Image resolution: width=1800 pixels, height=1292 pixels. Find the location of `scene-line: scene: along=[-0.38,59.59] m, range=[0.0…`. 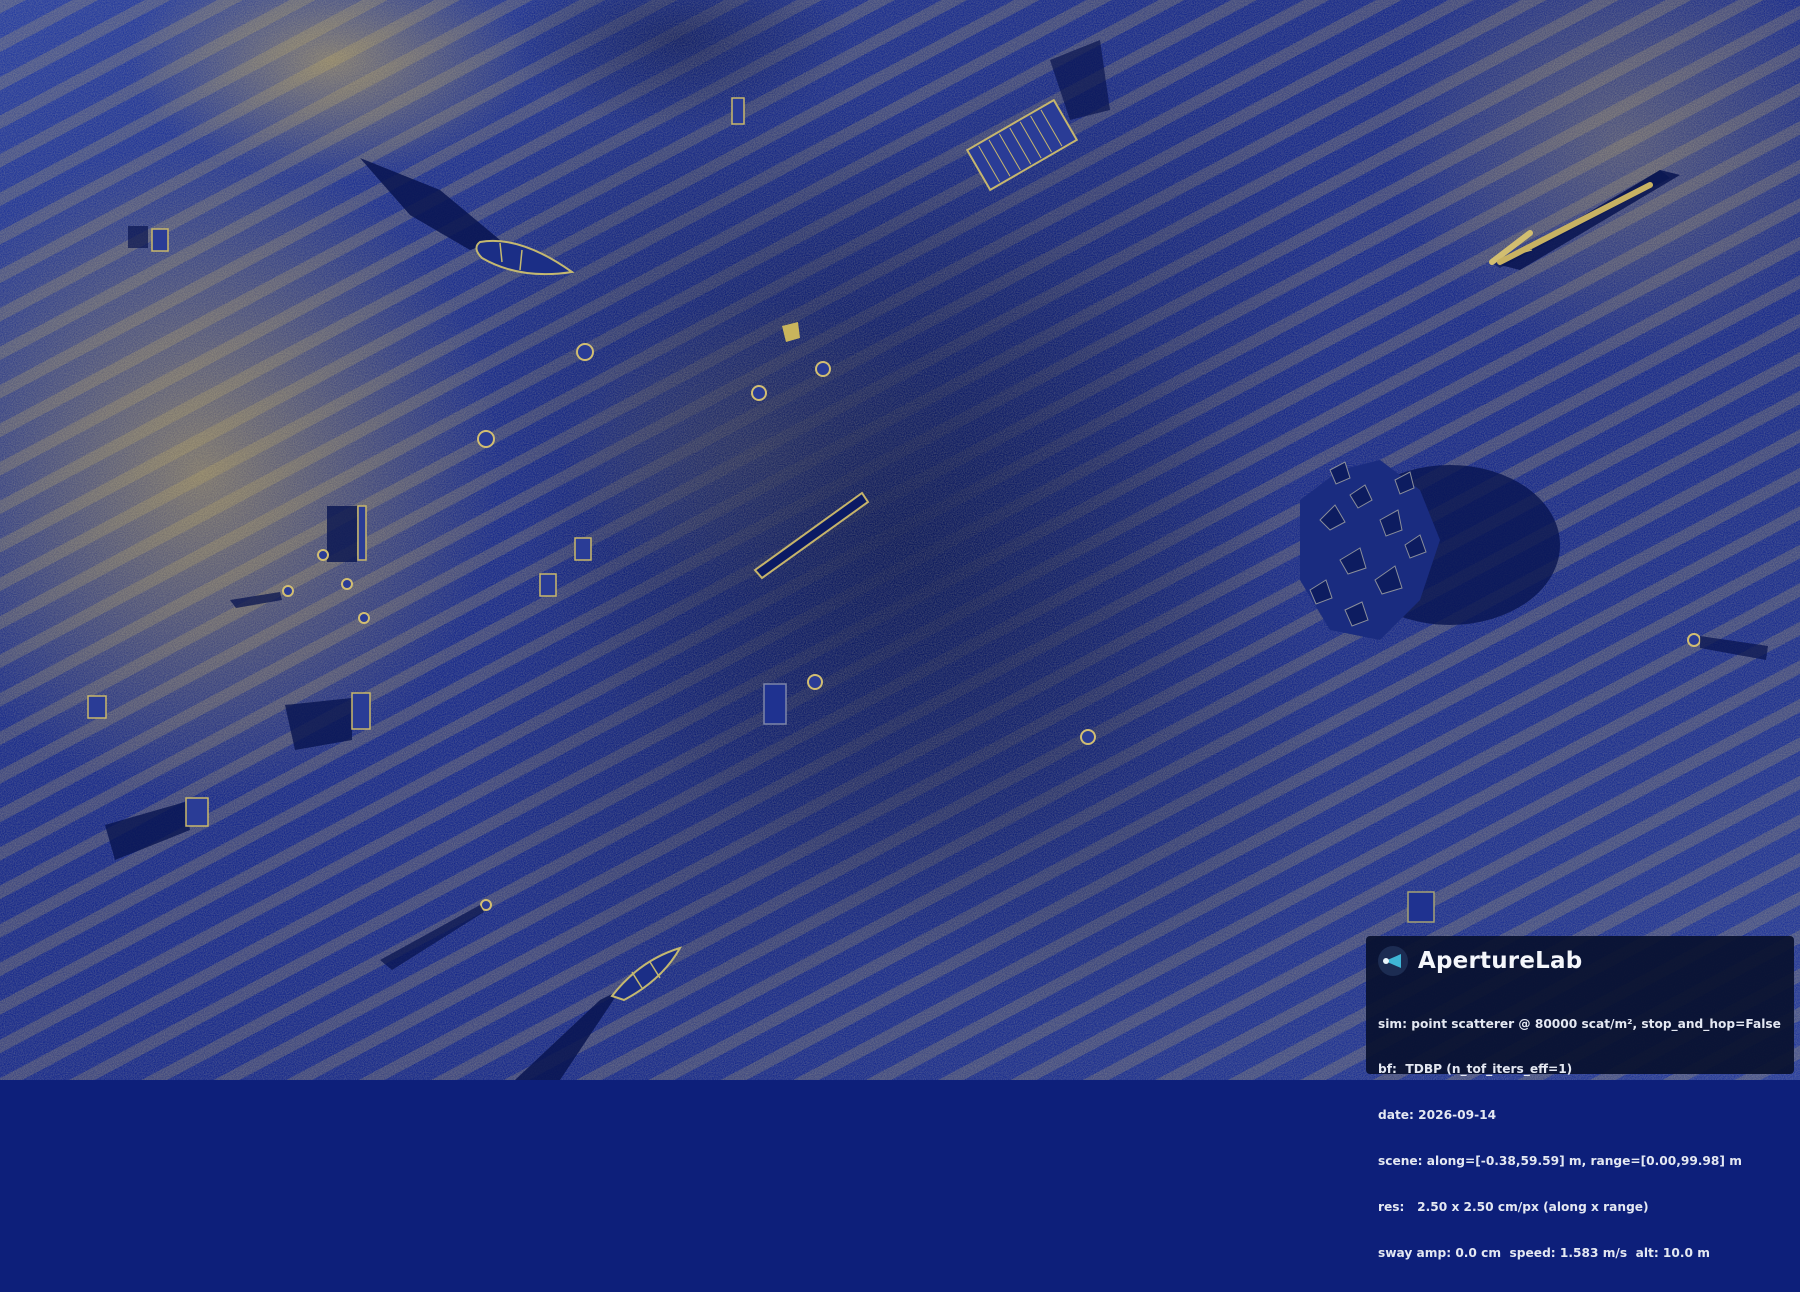

scene-line: scene: along=[-0.38,59.59] m, range=[0.0… is located at coordinates (1560, 1161).